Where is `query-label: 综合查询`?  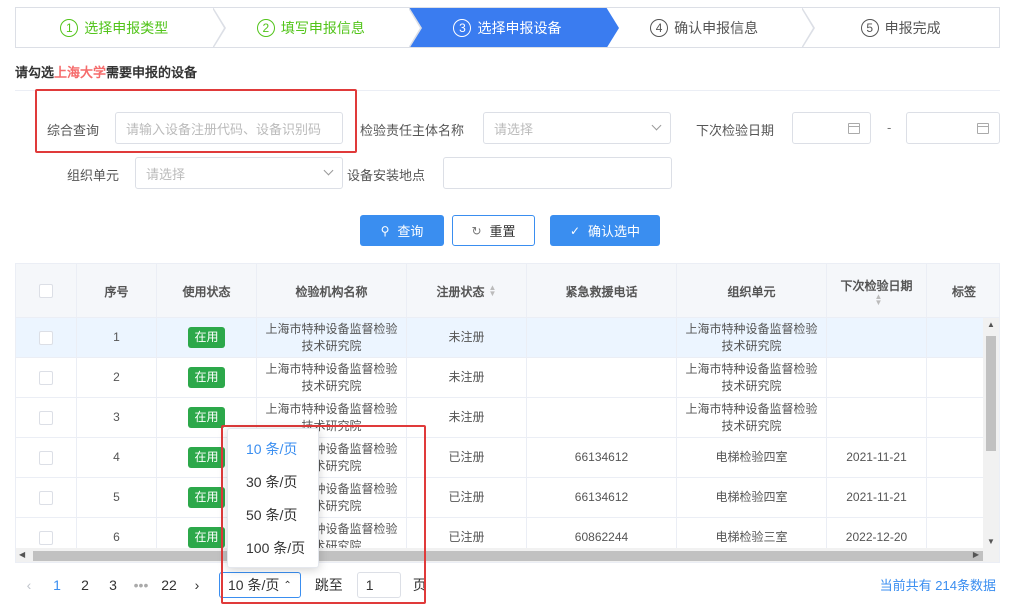 query-label: 综合查询 is located at coordinates (73, 130).